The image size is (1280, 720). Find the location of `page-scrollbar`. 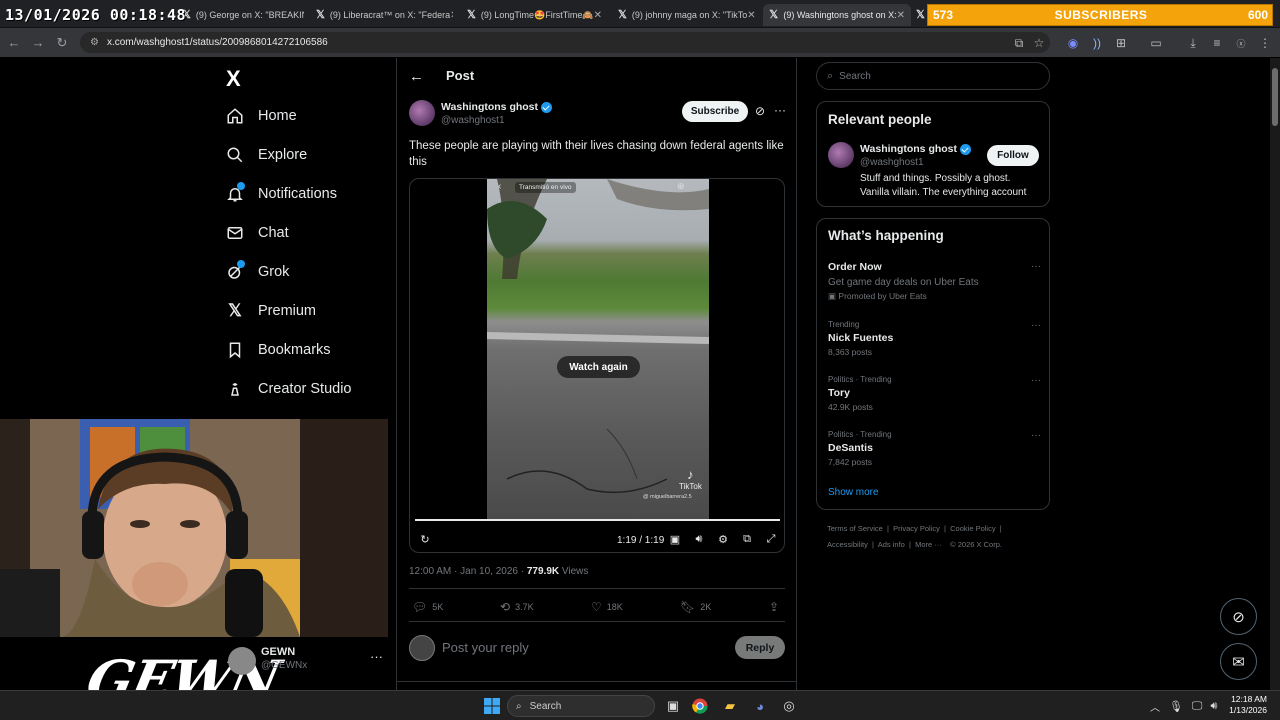

page-scrollbar is located at coordinates (1275, 374).